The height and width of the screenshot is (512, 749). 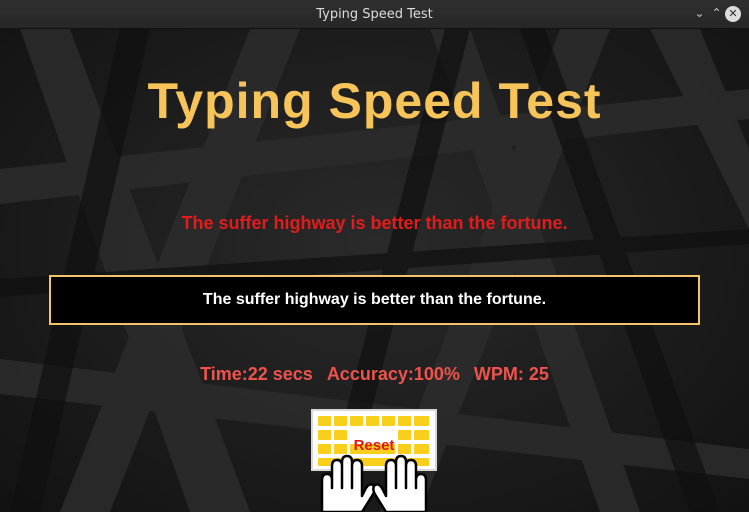 I want to click on stats-line: Time:22 secs Accuracy:100% WPM: 25, so click(x=374, y=374).